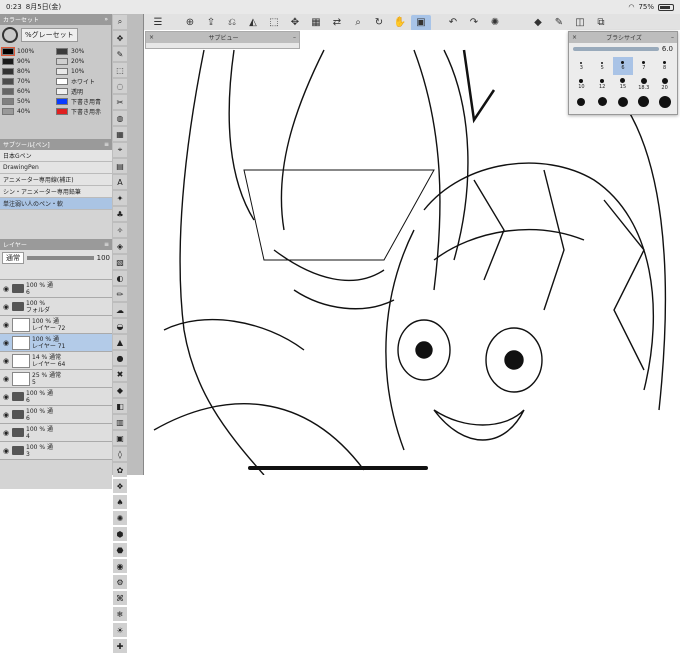  Describe the element at coordinates (664, 66) in the screenshot. I see `size-preset: 8` at that location.